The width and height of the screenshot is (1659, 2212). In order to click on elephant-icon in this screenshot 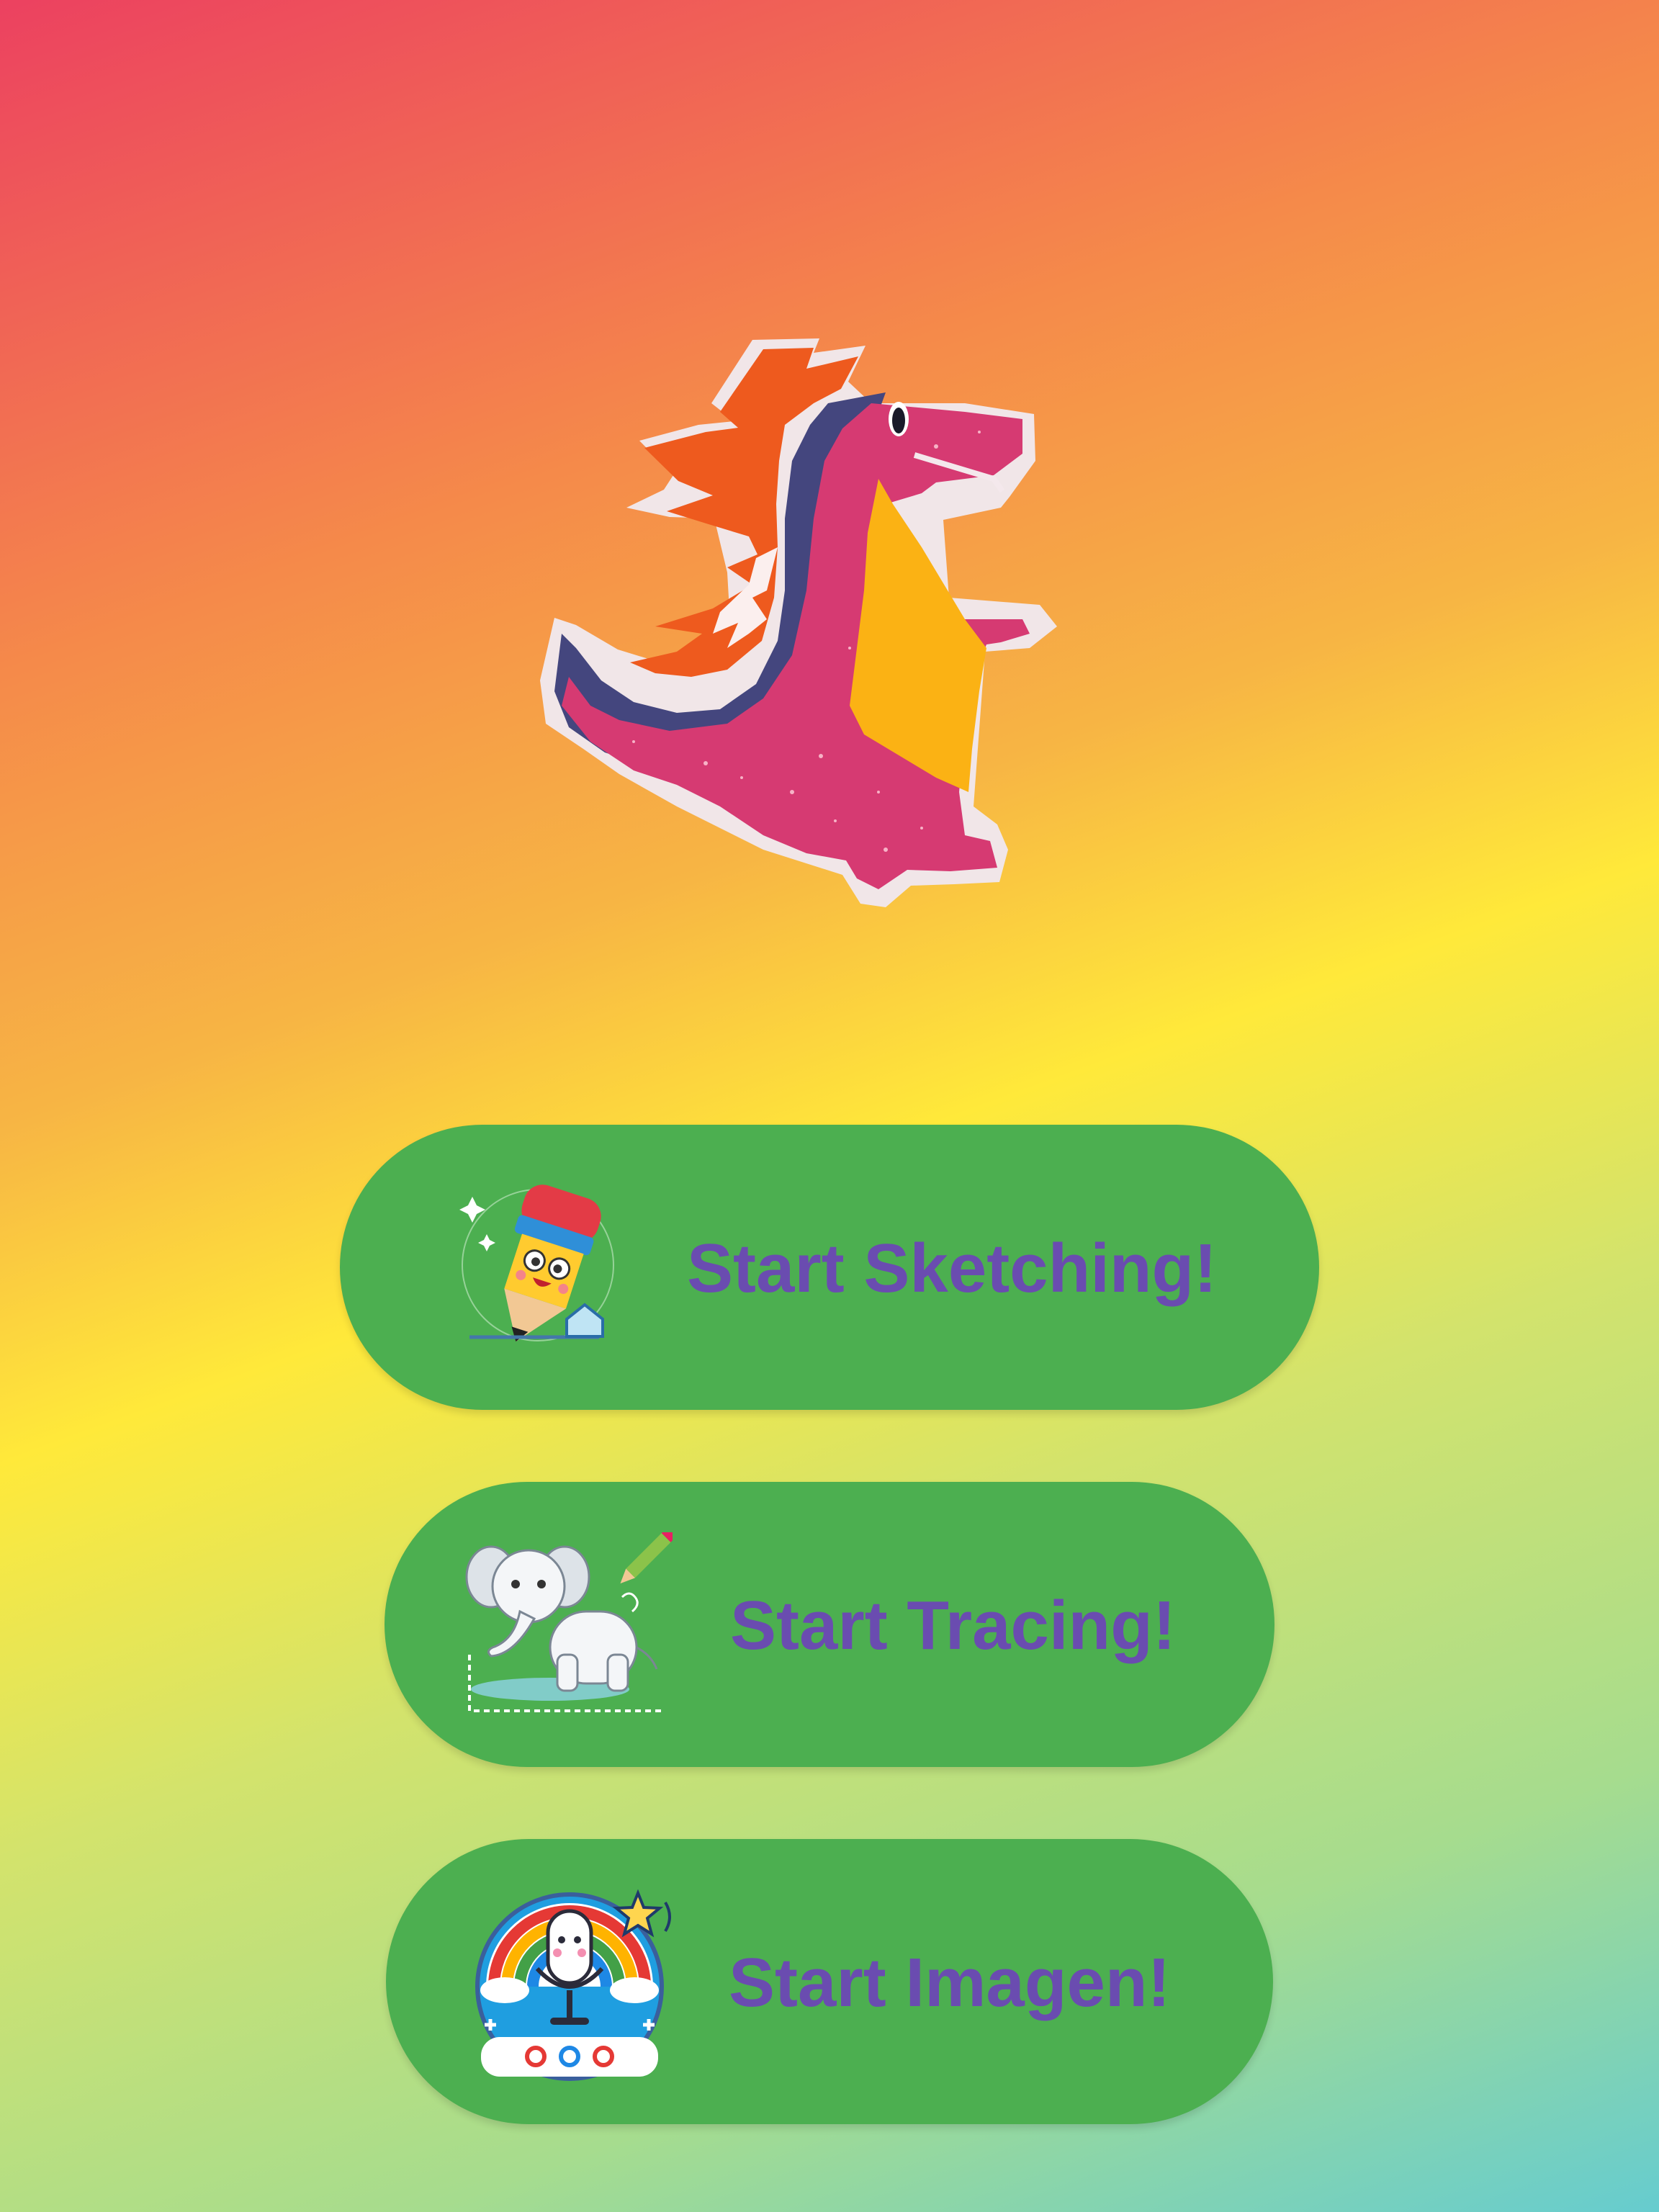, I will do `click(569, 1622)`.